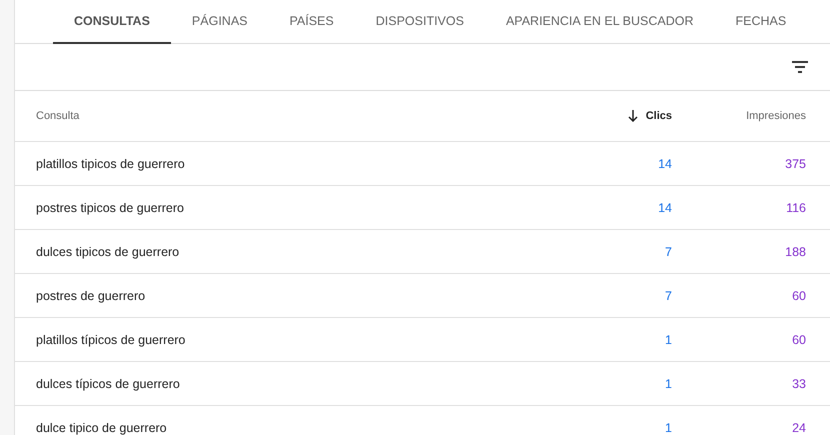 Image resolution: width=830 pixels, height=435 pixels. Describe the element at coordinates (111, 163) in the screenshot. I see `table-cell-text: platillos tipicos de guerrero` at that location.